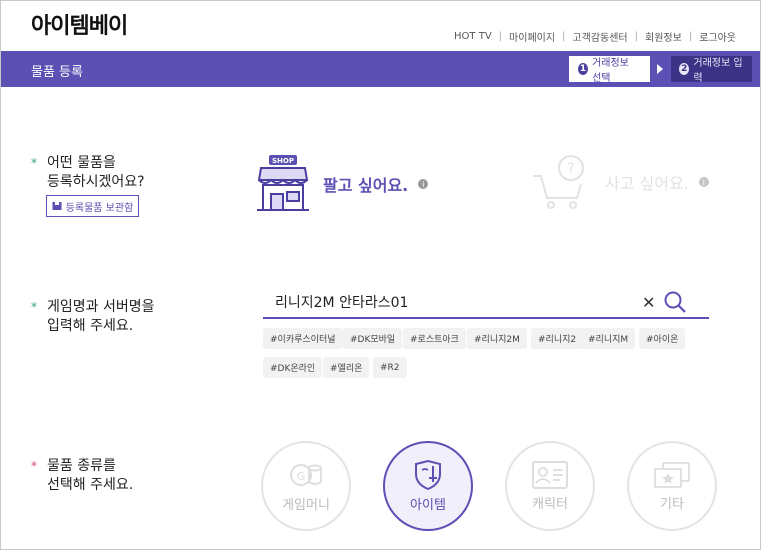 The width and height of the screenshot is (761, 550). What do you see at coordinates (550, 504) in the screenshot?
I see `category-label: 캐릭터` at bounding box center [550, 504].